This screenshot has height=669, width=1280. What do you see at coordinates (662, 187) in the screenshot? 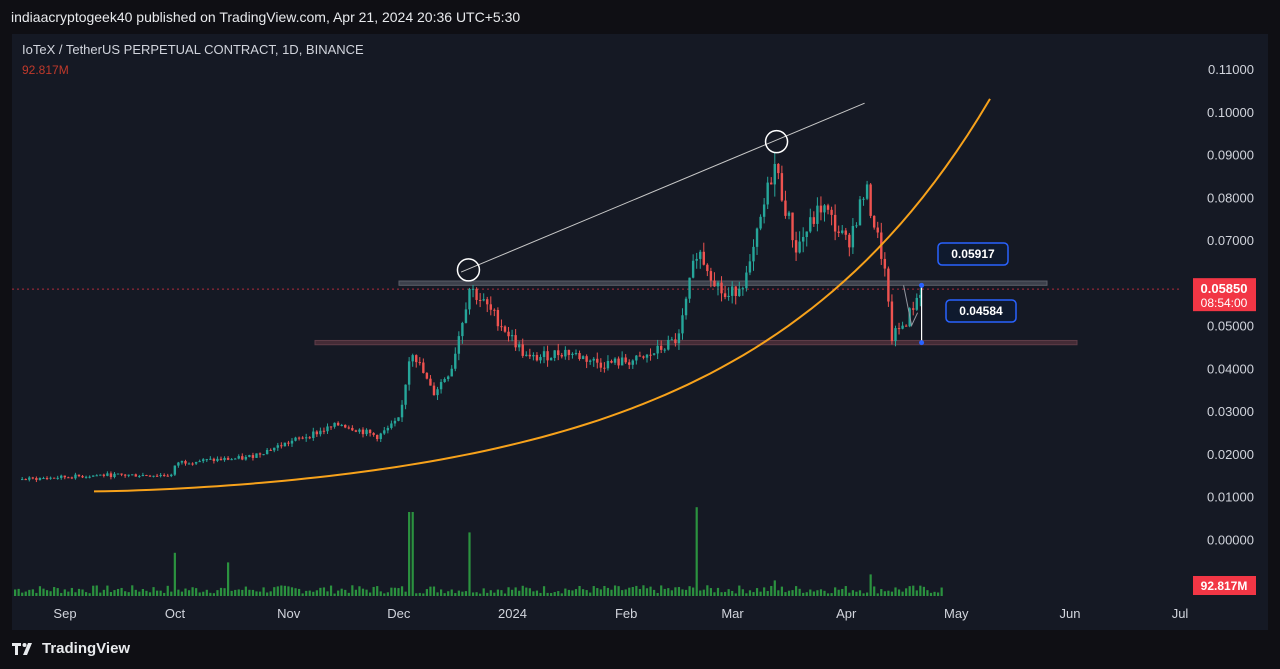
I see `trendline` at bounding box center [662, 187].